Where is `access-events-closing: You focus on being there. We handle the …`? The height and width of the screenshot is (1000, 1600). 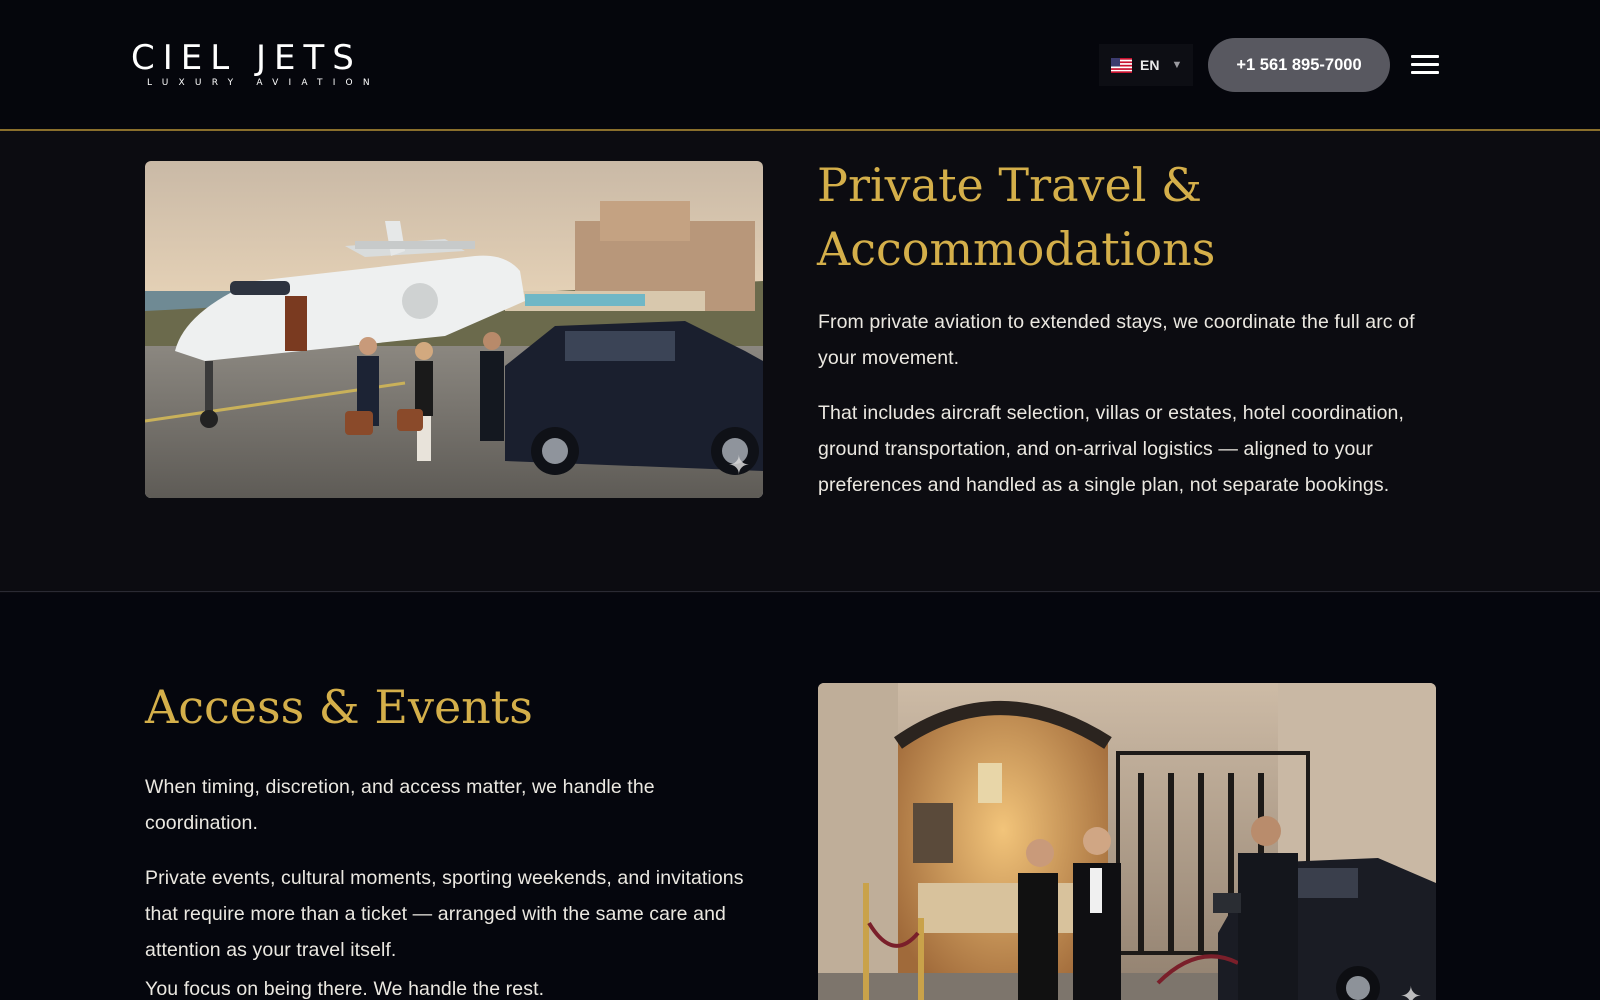
access-events-closing: You focus on being there. We handle the … is located at coordinates (345, 989).